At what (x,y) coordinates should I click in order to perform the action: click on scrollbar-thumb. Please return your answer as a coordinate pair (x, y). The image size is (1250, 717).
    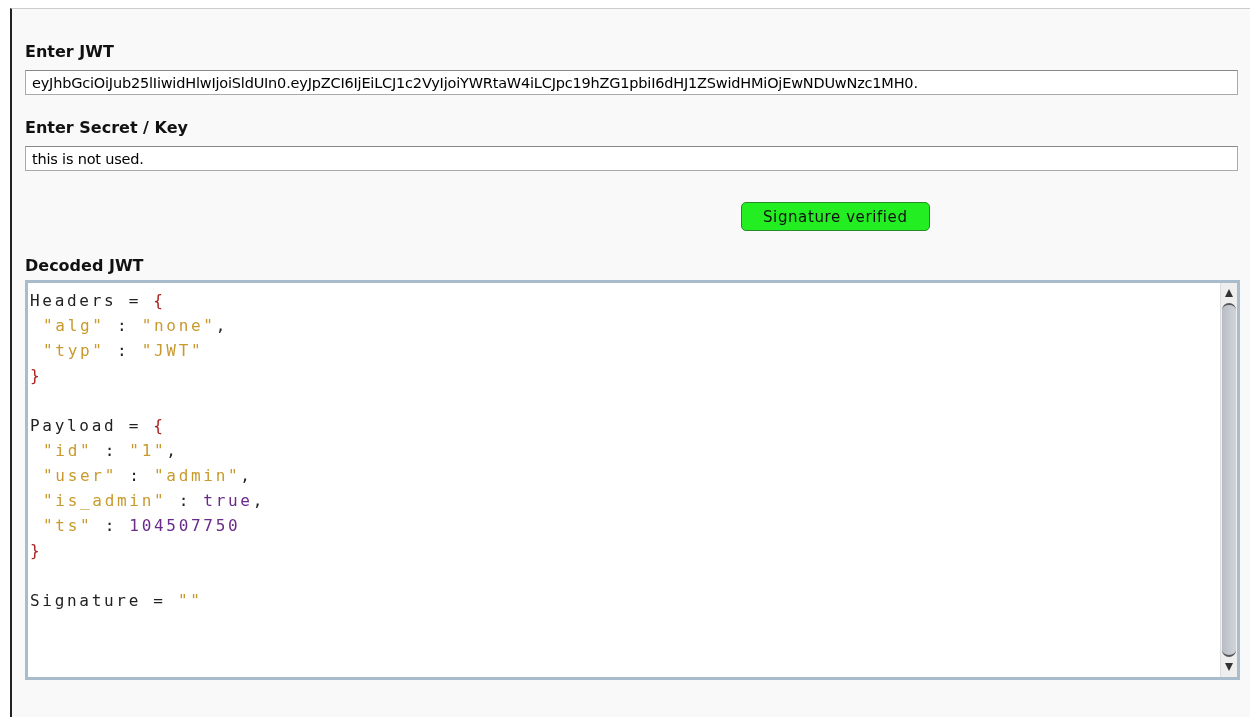
    Looking at the image, I should click on (1229, 480).